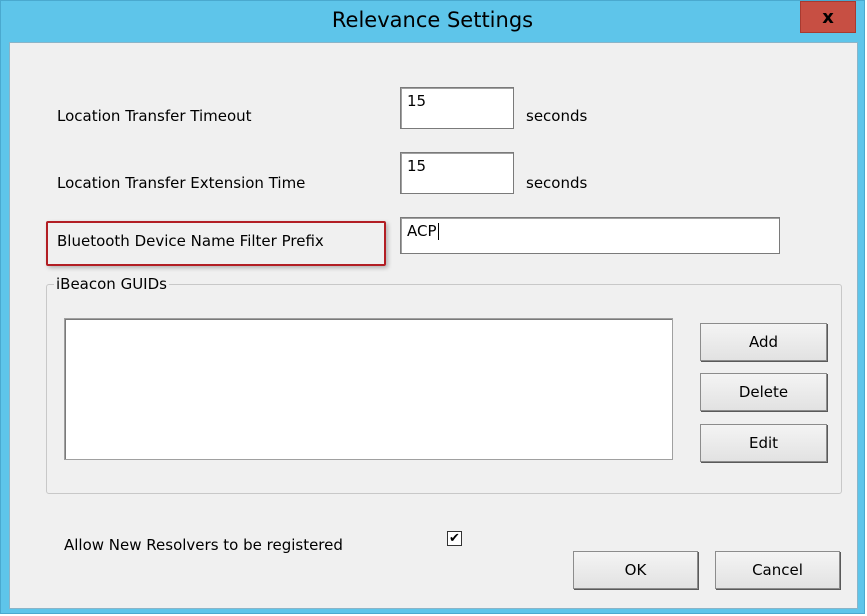  I want to click on close-button: x, so click(828, 17).